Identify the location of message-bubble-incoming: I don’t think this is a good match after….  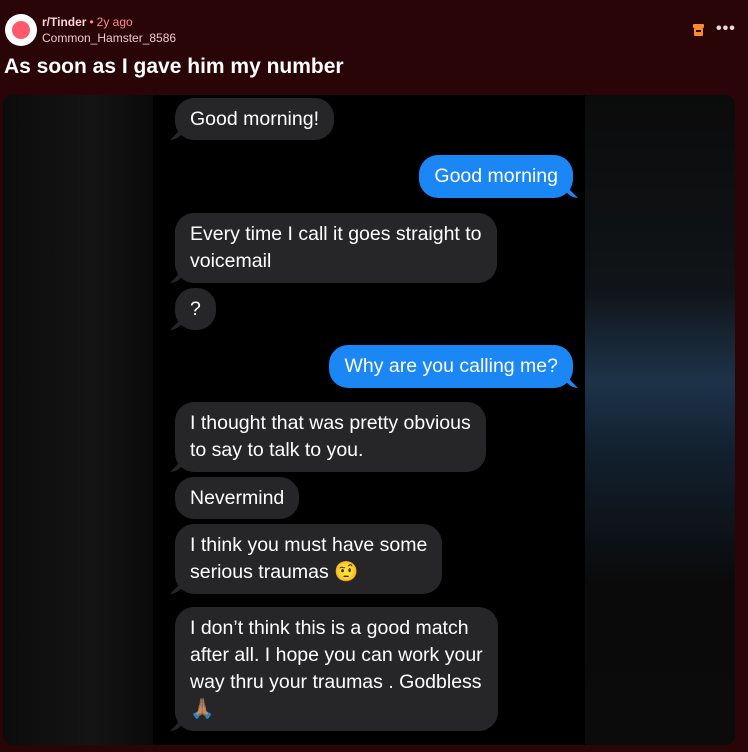
(336, 669).